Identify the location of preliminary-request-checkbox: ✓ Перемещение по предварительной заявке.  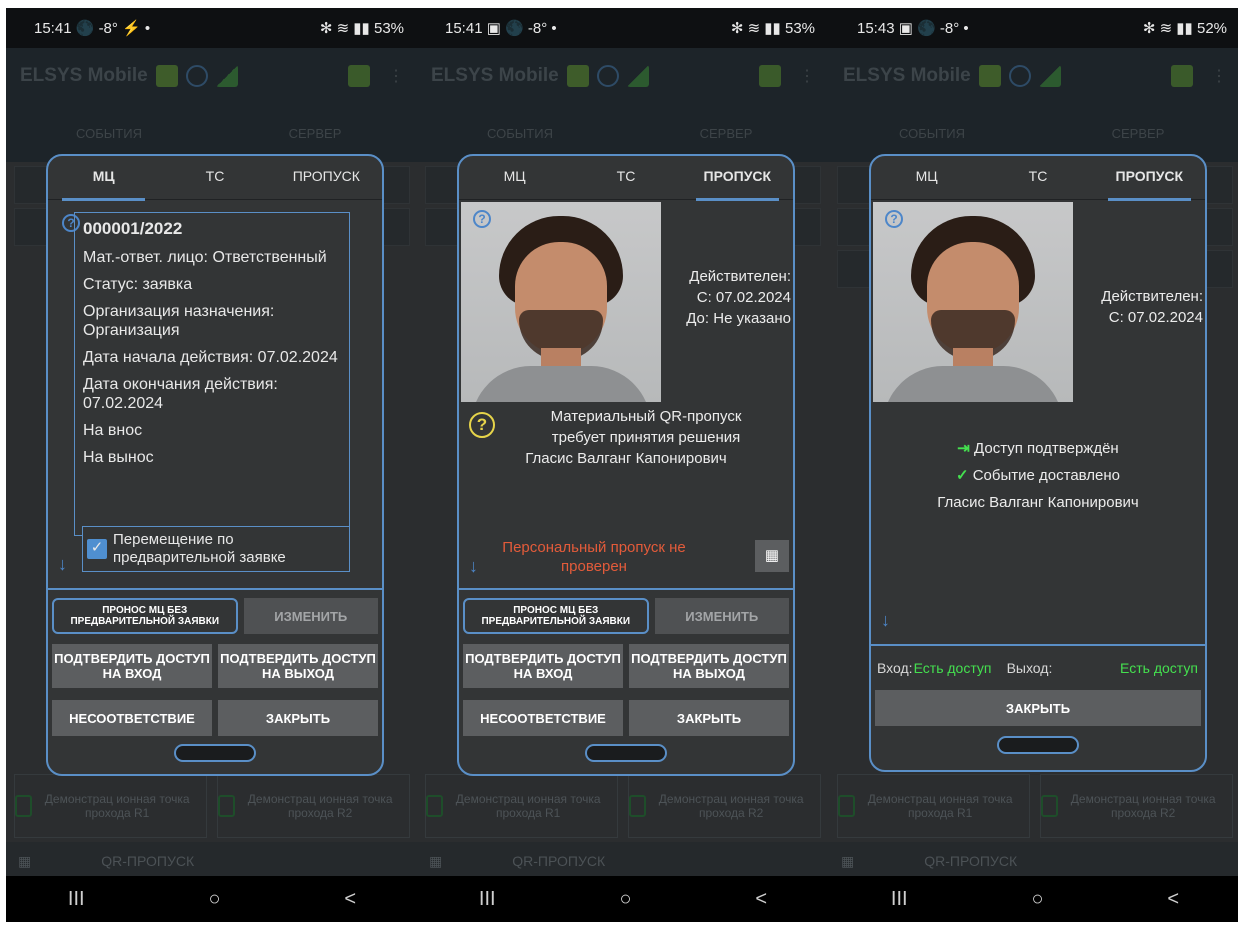
(216, 549).